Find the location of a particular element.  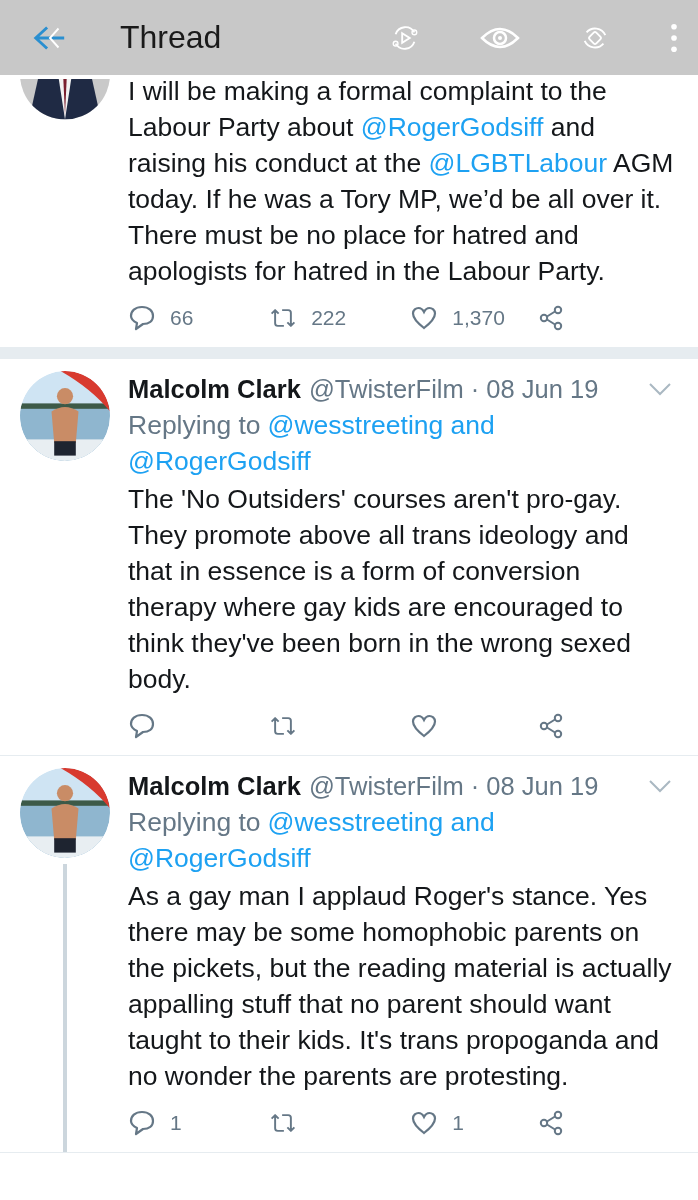

screen-title: Thread is located at coordinates (171, 37).